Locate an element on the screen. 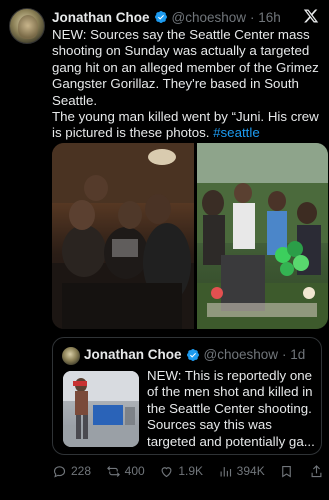 Image resolution: width=329 pixels, height=500 pixels. quoted-tweet-thumbnail is located at coordinates (101, 409).